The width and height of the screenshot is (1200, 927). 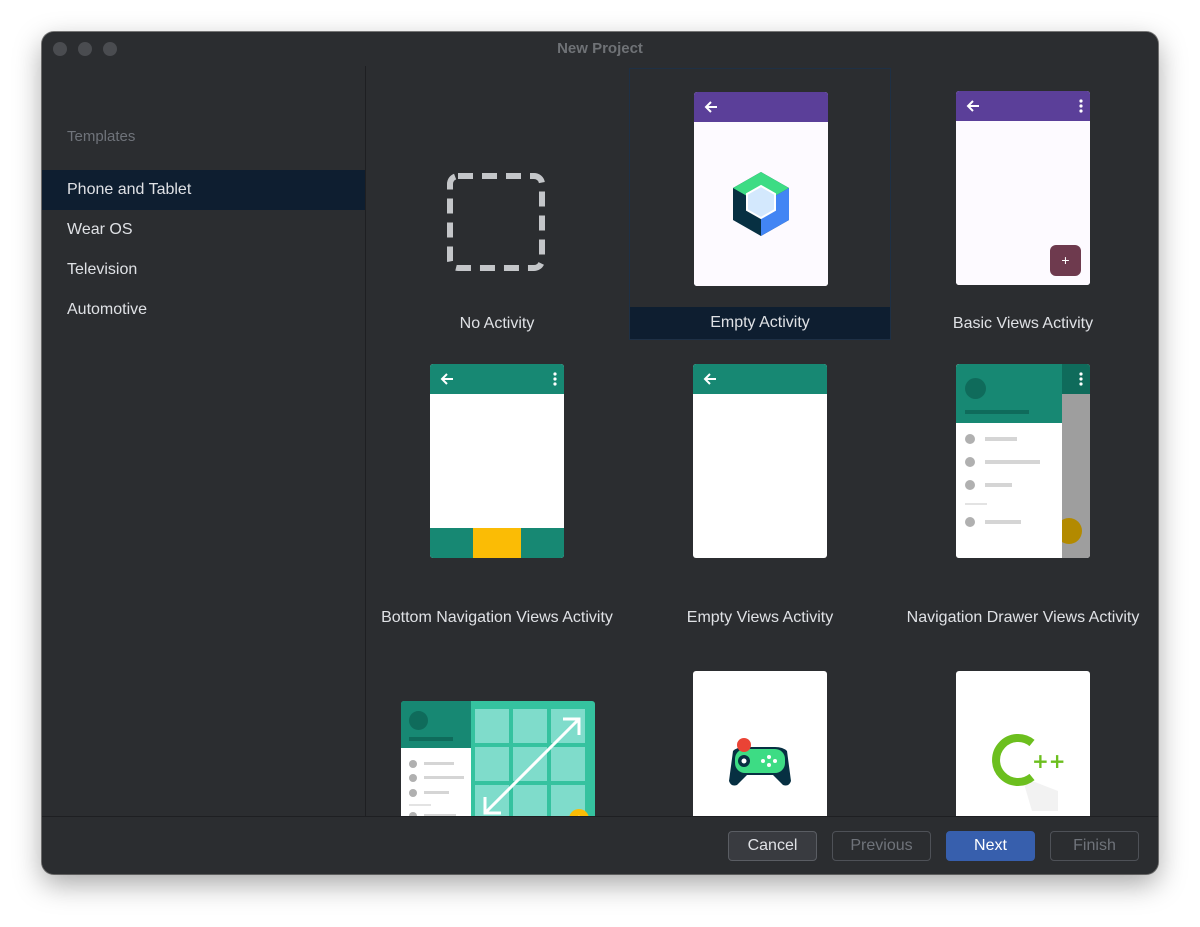 What do you see at coordinates (1023, 617) in the screenshot?
I see `template-label: Navigation Drawer Views Activity` at bounding box center [1023, 617].